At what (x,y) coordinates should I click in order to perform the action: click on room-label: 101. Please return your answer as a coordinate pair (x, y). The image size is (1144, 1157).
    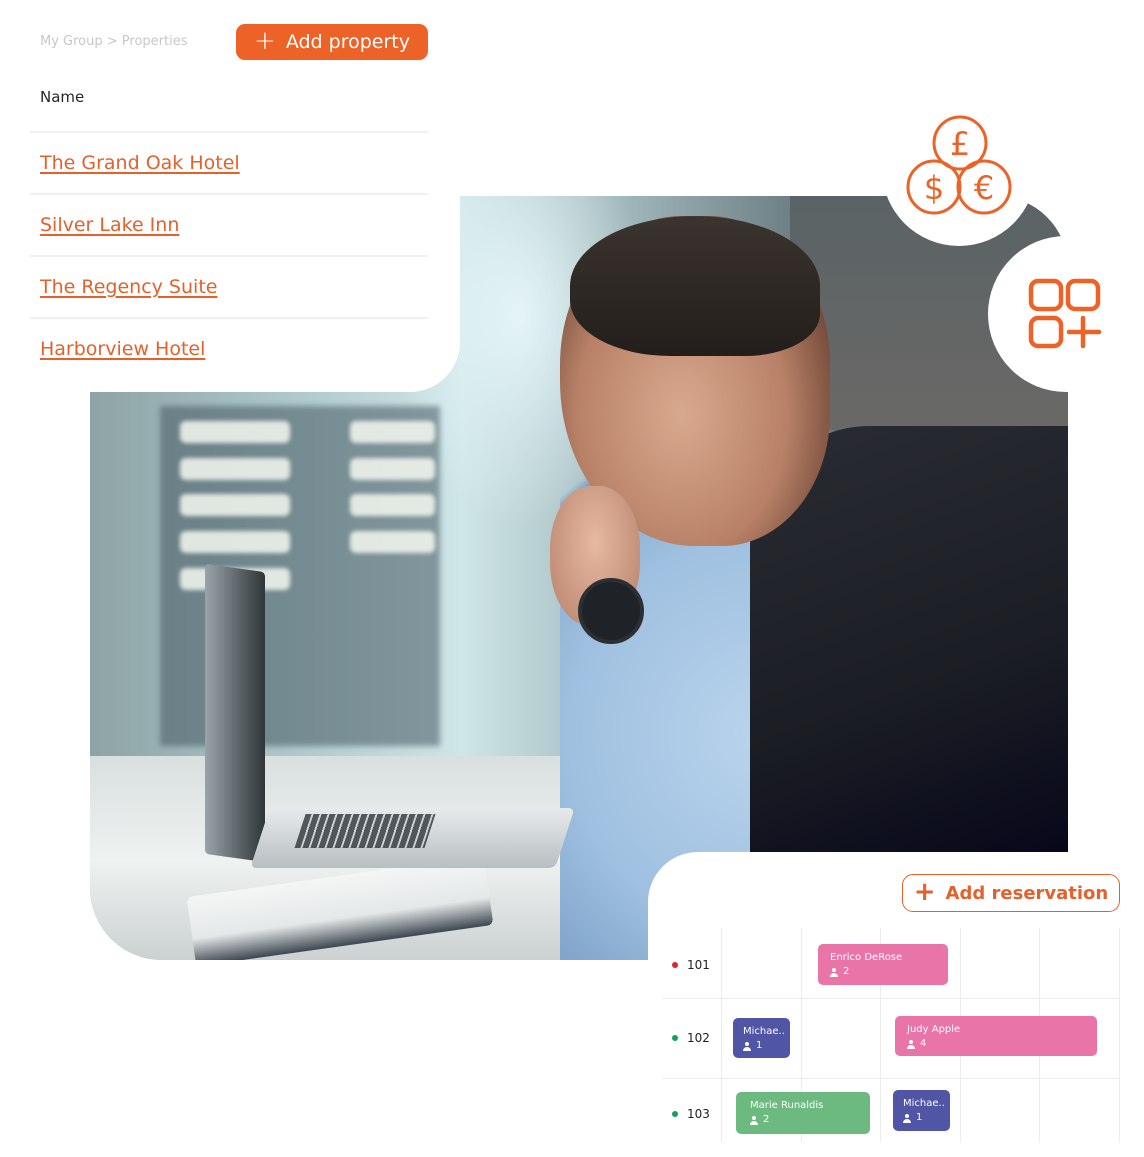
    Looking at the image, I should click on (691, 965).